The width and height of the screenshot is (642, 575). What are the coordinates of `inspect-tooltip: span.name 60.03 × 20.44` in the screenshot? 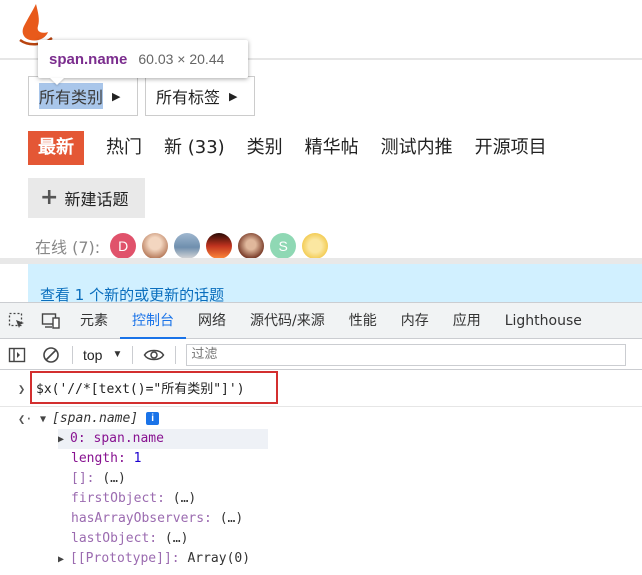 It's located at (143, 62).